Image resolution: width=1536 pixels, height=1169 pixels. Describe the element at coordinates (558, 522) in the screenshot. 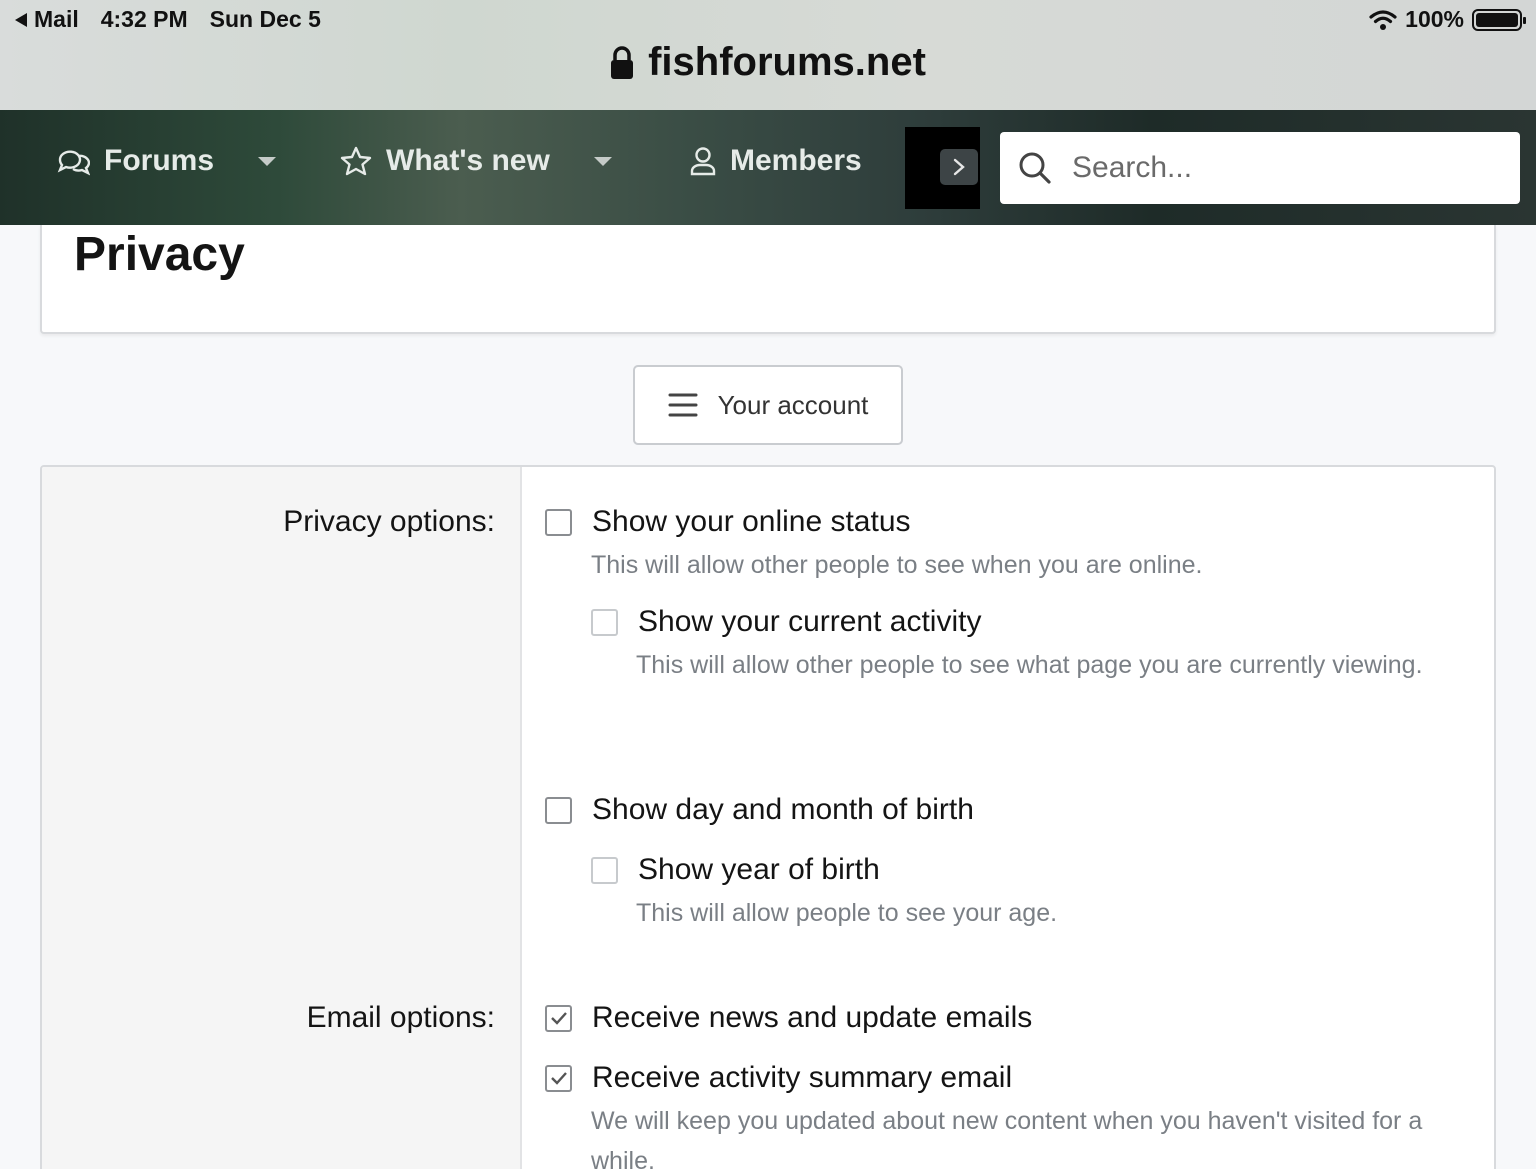

I see `online-status-checkbox` at that location.